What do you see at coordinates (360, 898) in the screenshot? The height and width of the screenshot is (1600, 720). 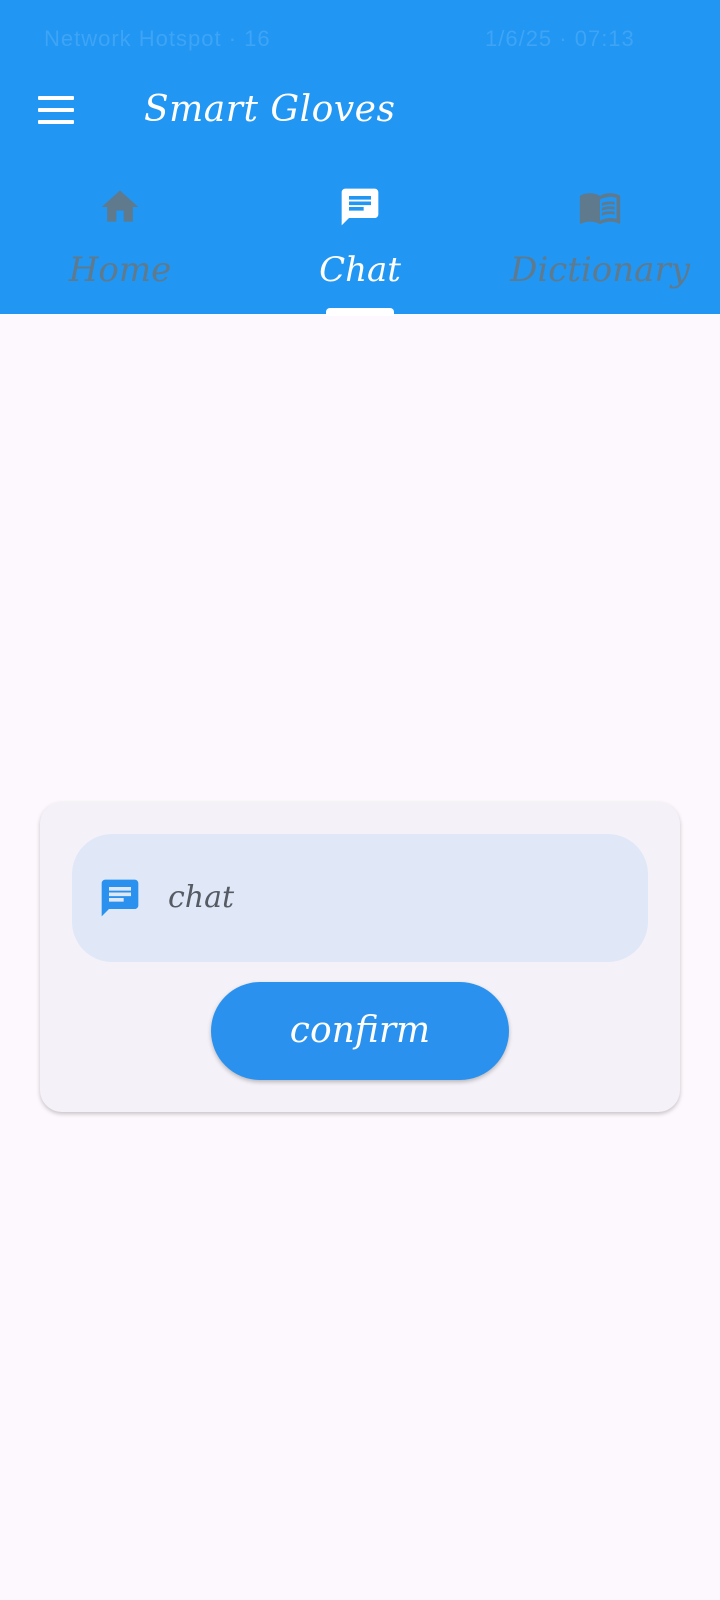 I see `chat-input: chat` at bounding box center [360, 898].